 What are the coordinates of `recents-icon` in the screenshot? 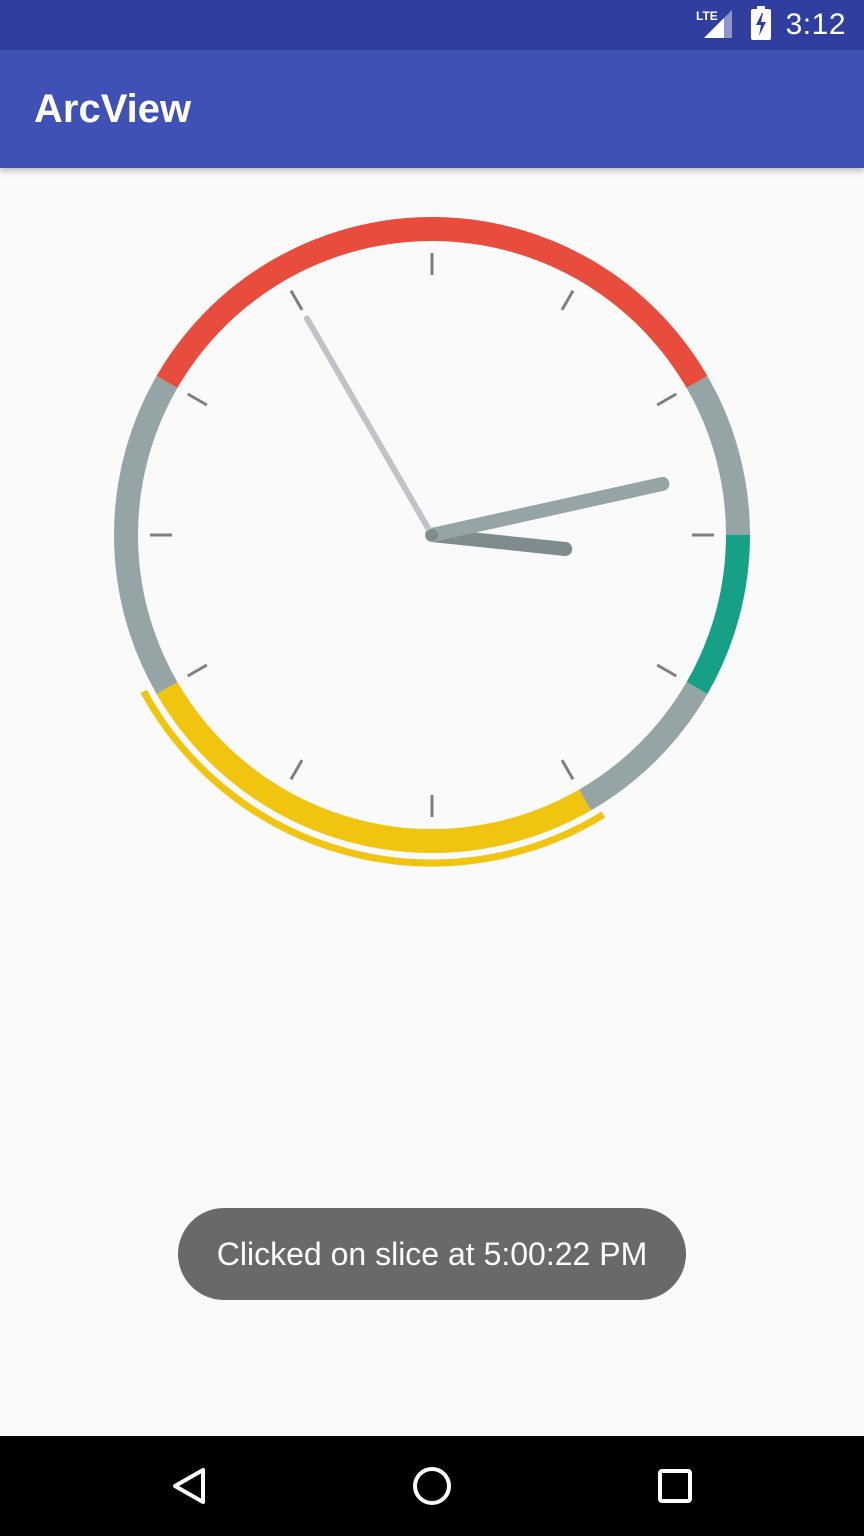 It's located at (675, 1486).